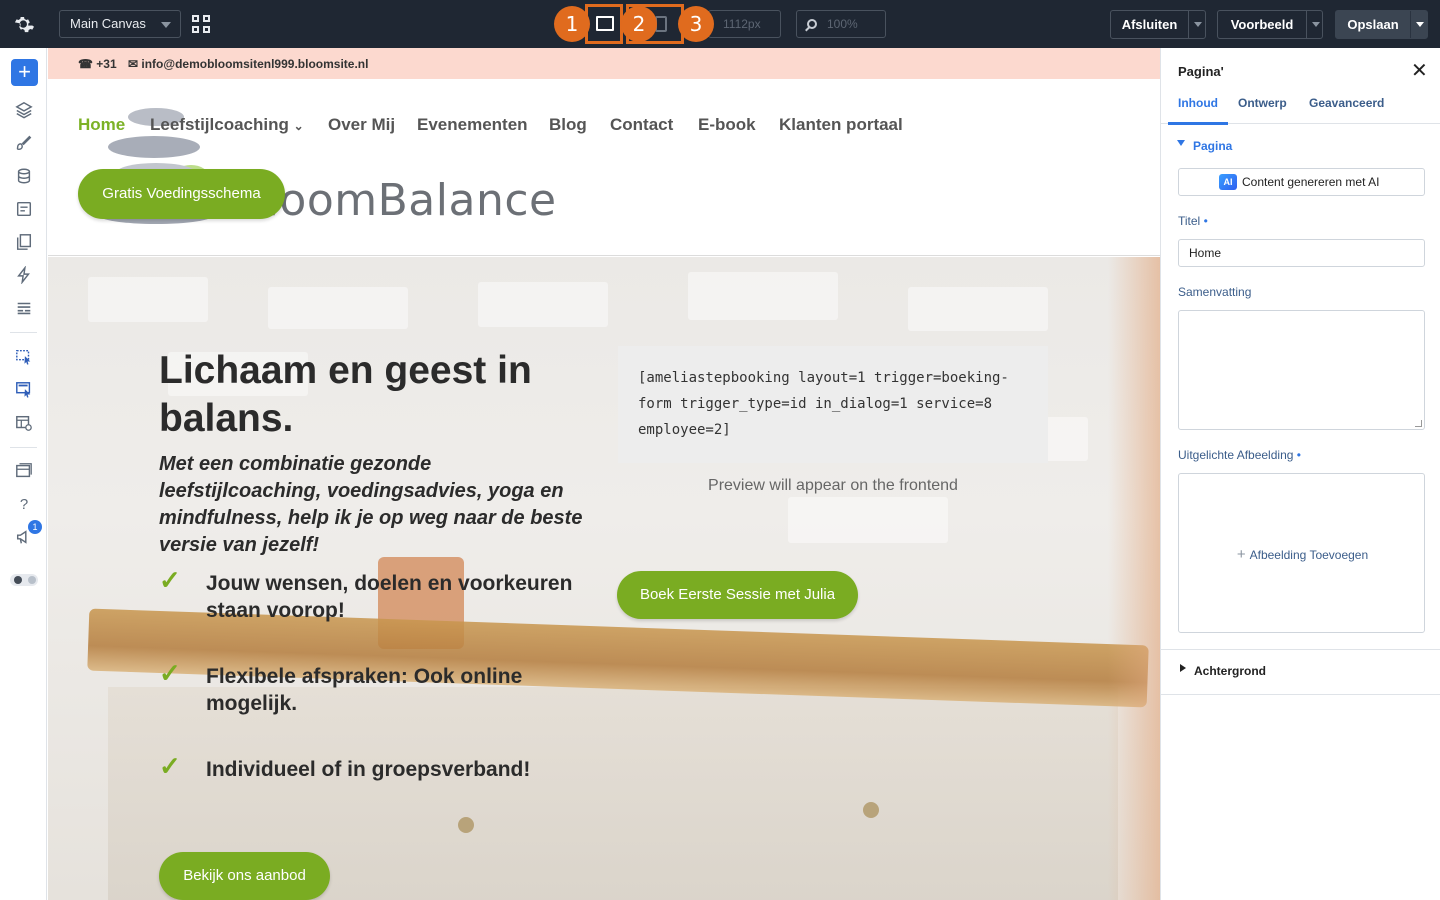 The image size is (1440, 900). Describe the element at coordinates (24, 580) in the screenshot. I see `theme-toggle-icon` at that location.